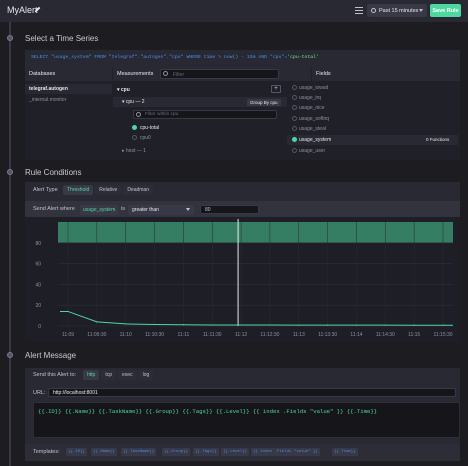 The image size is (468, 466). Describe the element at coordinates (212, 335) in the screenshot. I see `x-tick-label: 11:11:30` at that location.